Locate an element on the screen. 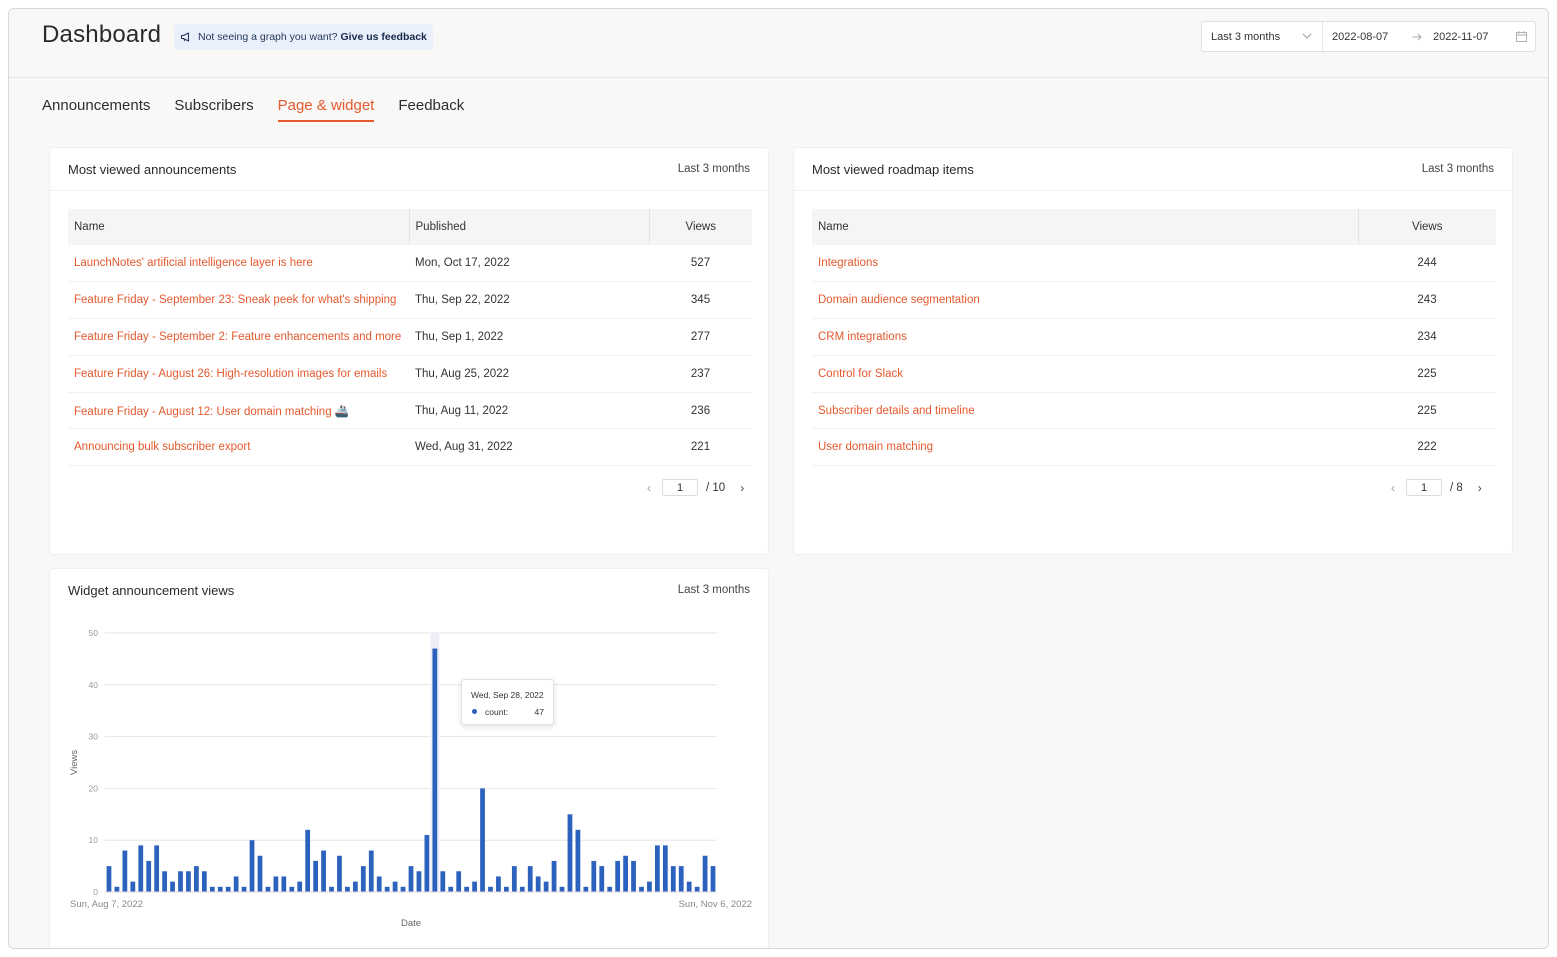 The width and height of the screenshot is (1557, 957). tab-announcements: Announcements is located at coordinates (96, 109).